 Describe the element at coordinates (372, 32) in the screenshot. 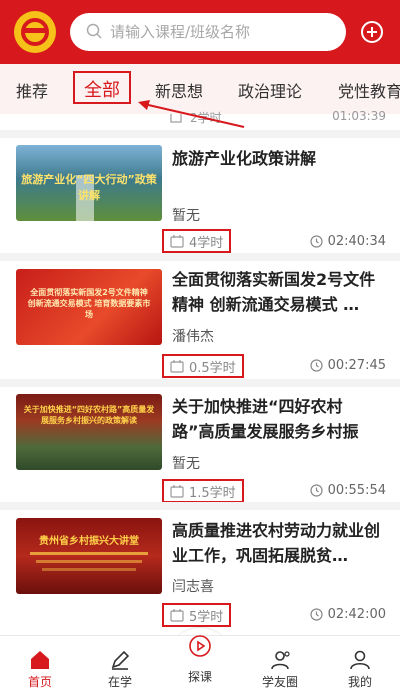

I see `add-icon` at that location.